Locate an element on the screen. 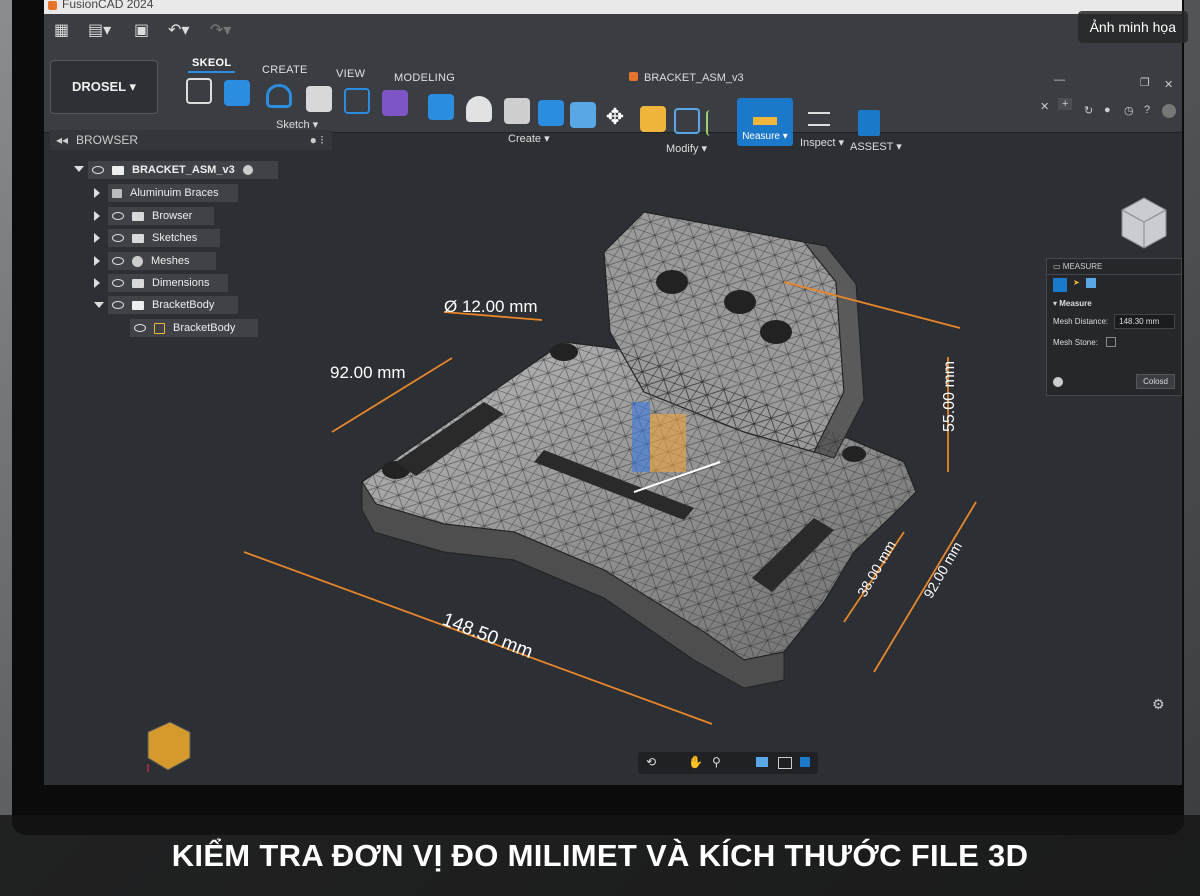 The image size is (1200, 896). assembly-icon is located at coordinates (117, 193).